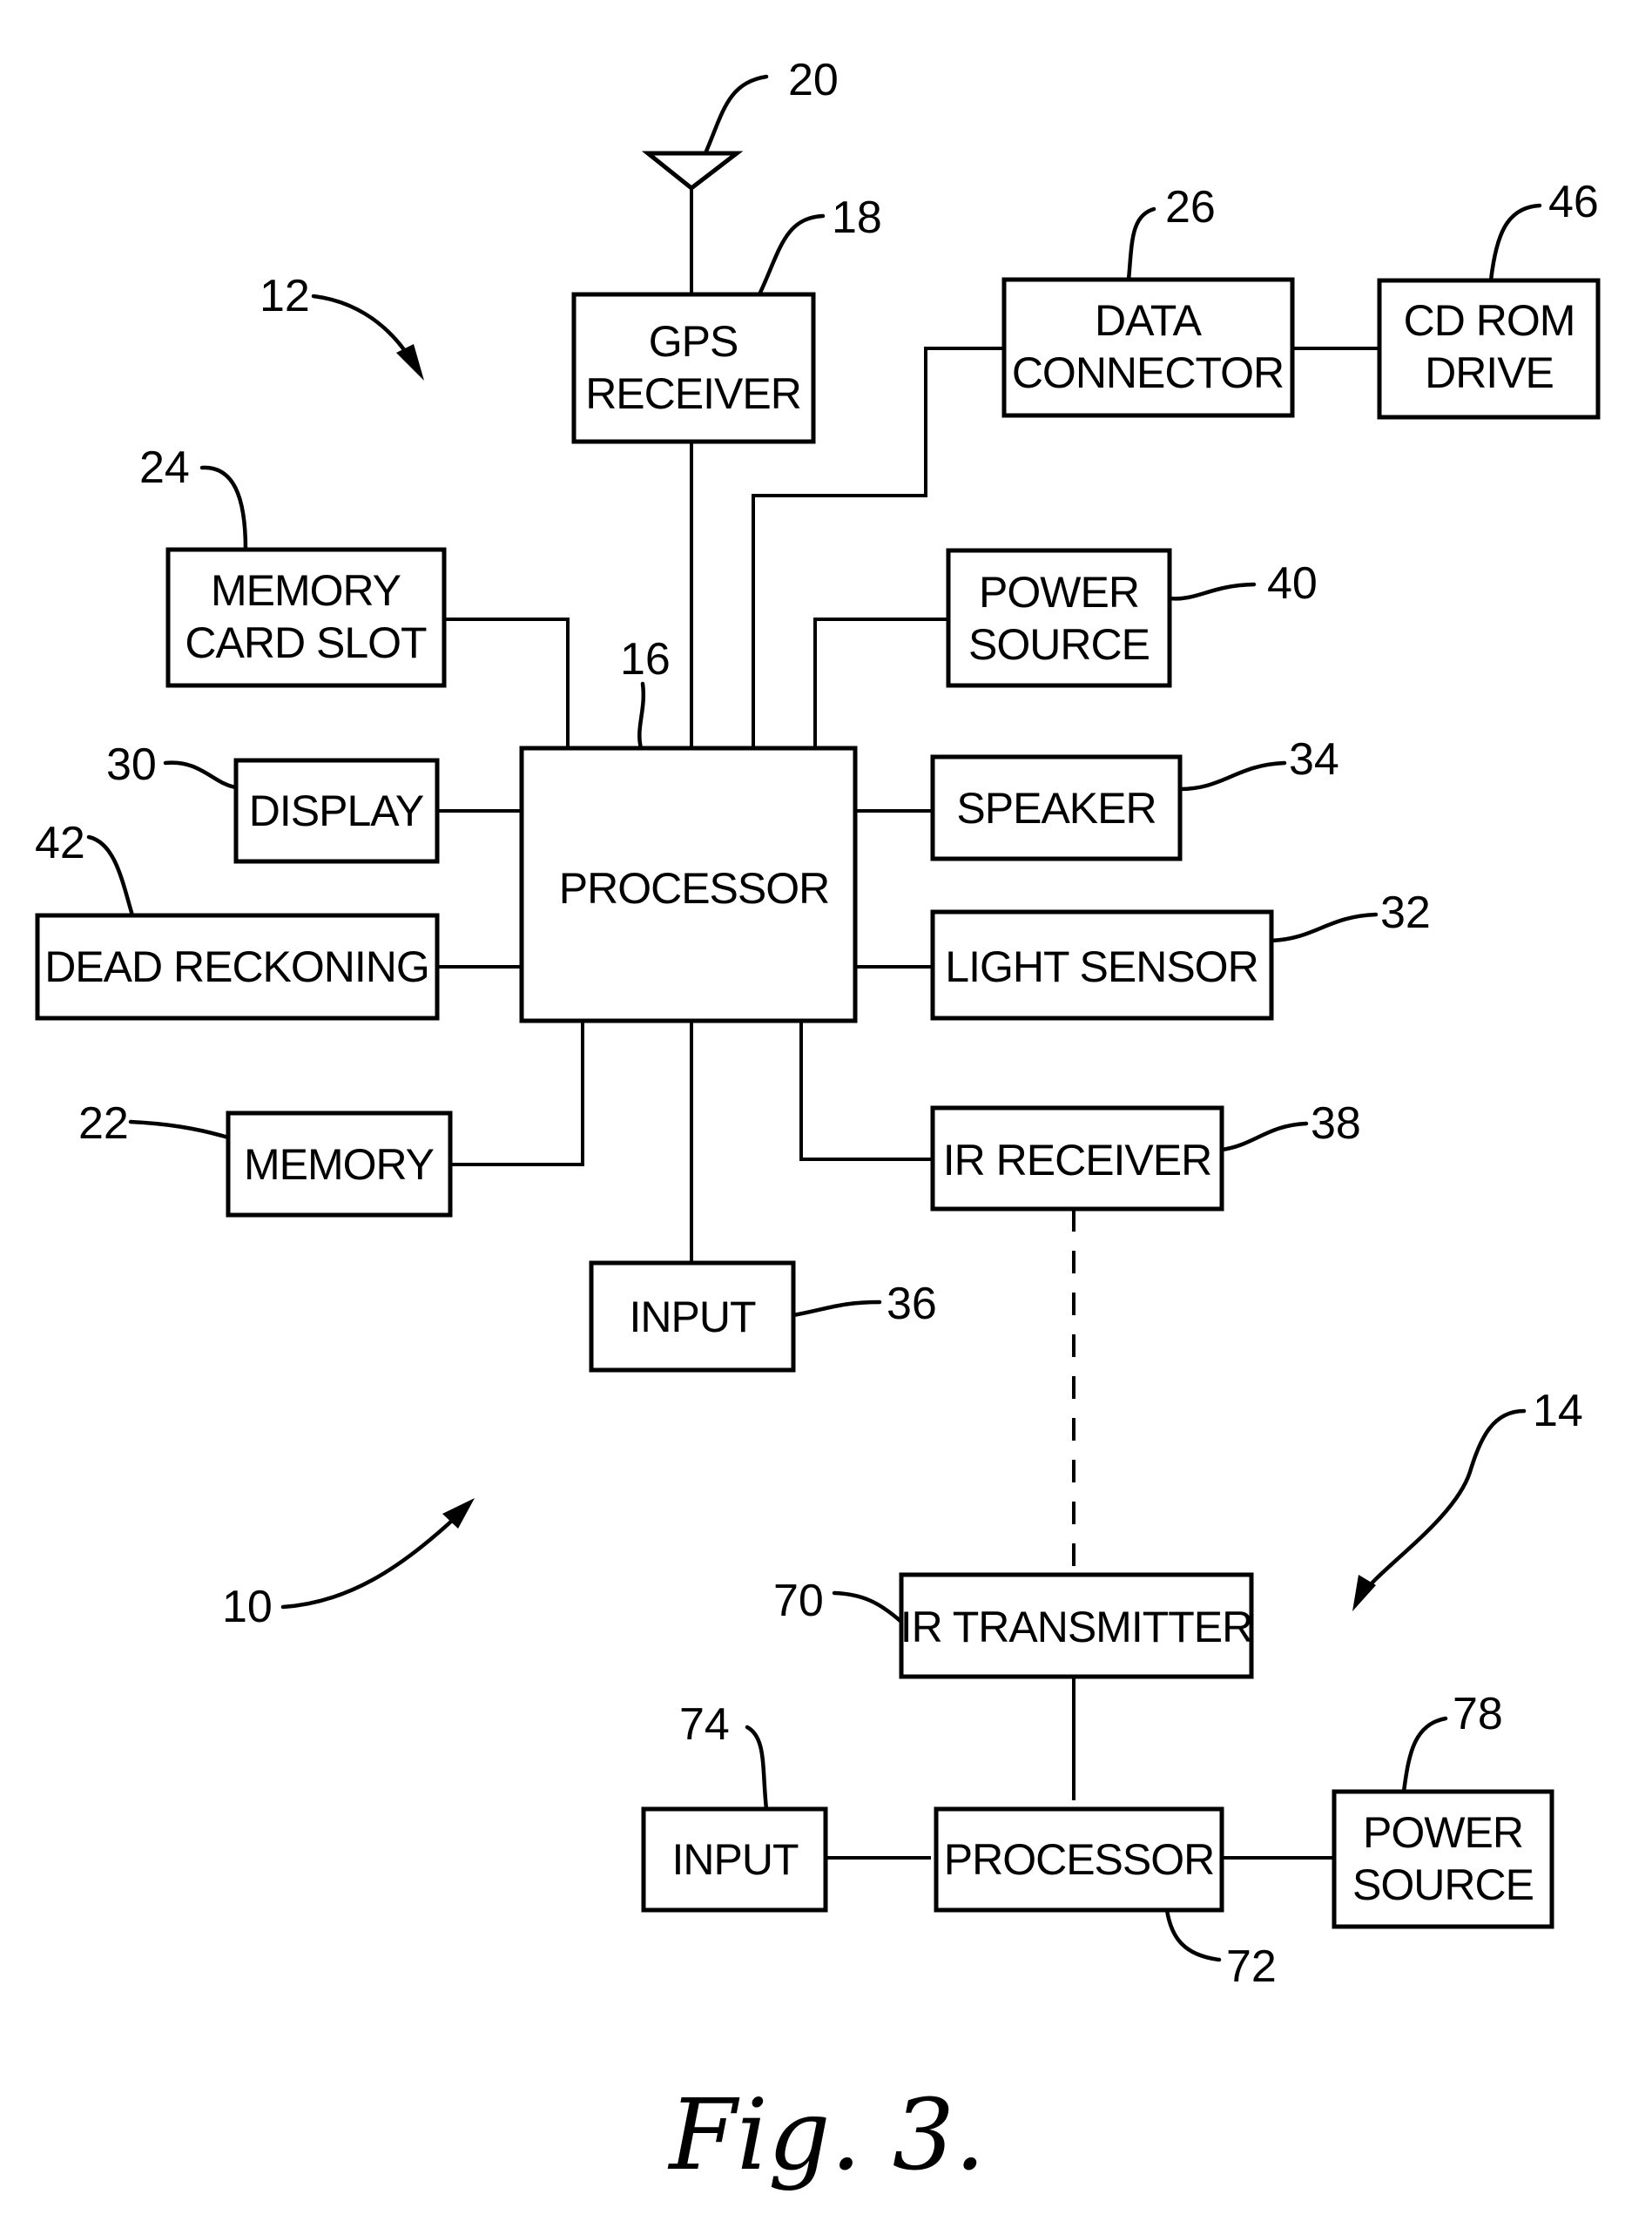 Image resolution: width=1652 pixels, height=2221 pixels. What do you see at coordinates (1077, 1160) in the screenshot?
I see `ir-receiver-label: IR RECEIVER` at bounding box center [1077, 1160].